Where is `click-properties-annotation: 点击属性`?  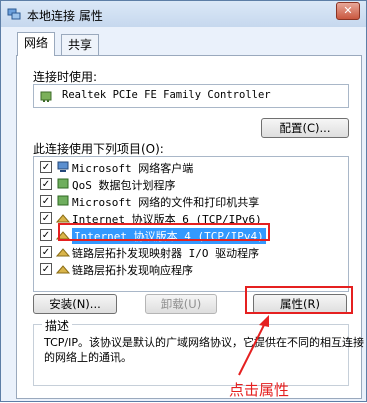 click-properties-annotation: 点击属性 is located at coordinates (259, 390).